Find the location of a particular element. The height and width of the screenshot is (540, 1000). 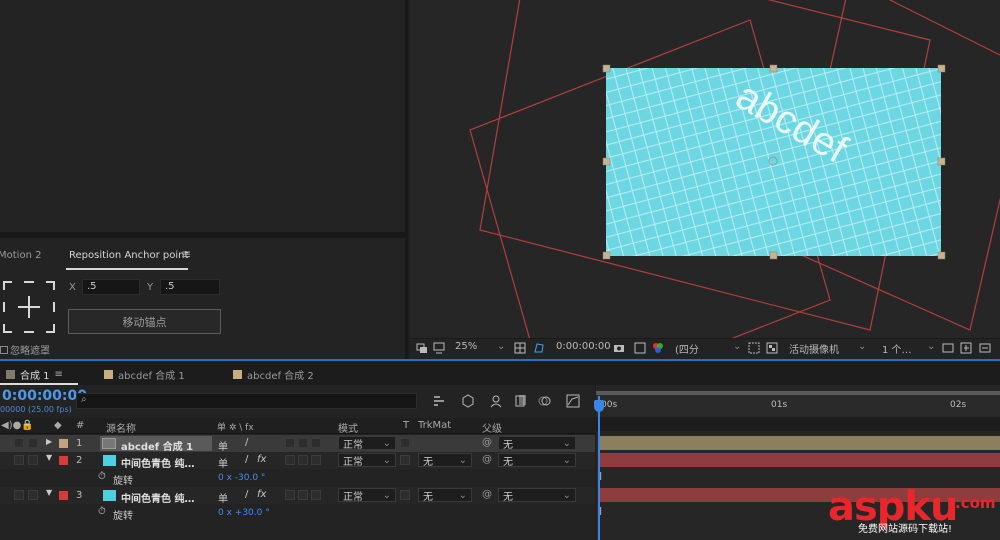

show-snapshot-icon is located at coordinates (640, 348).